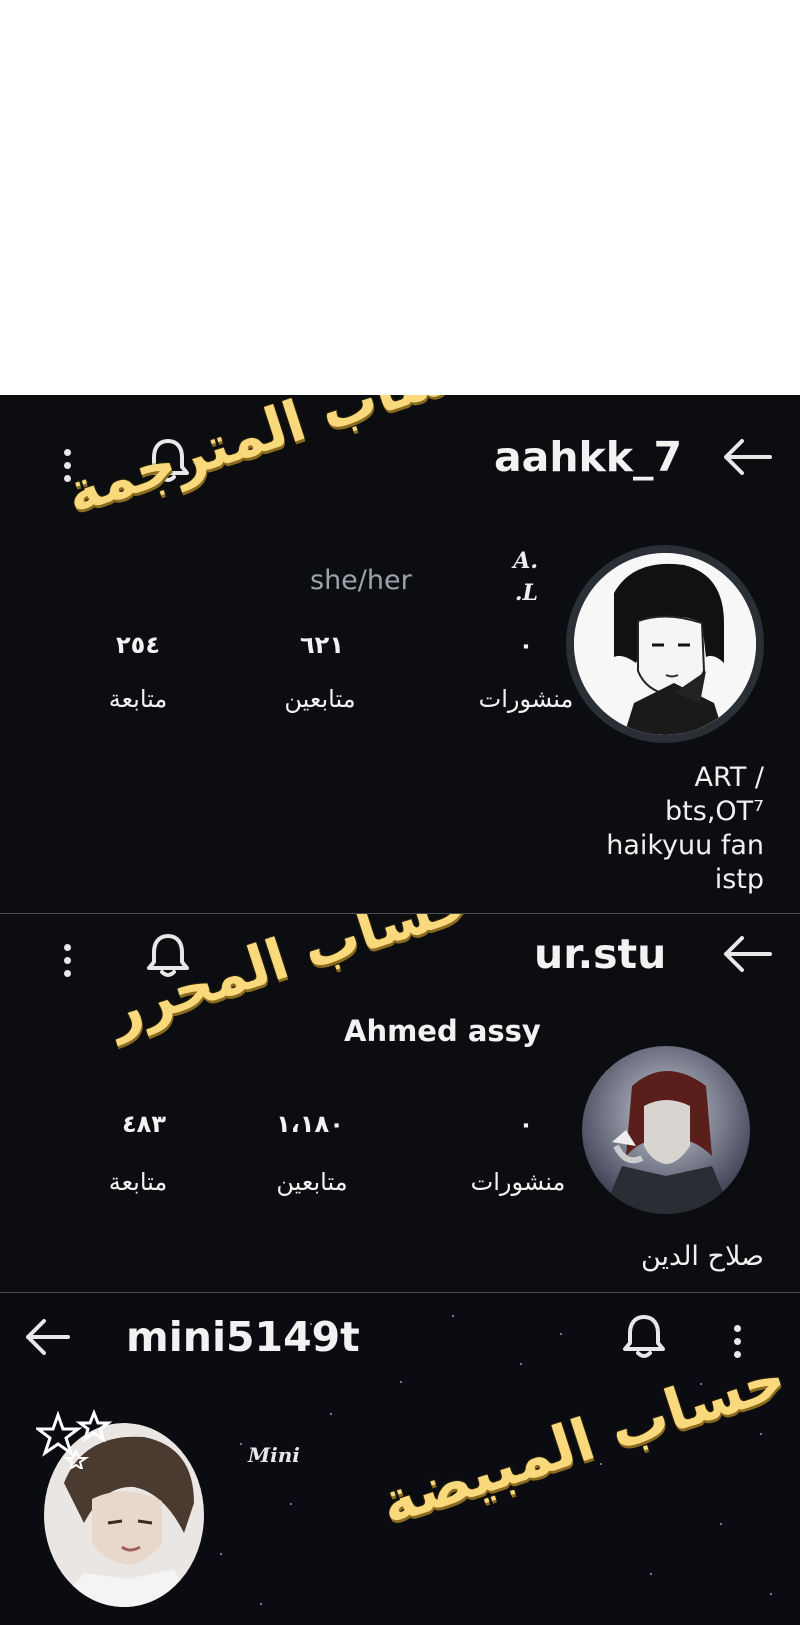 The width and height of the screenshot is (800, 1625). I want to click on more-vertical-icon, so click(68, 963).